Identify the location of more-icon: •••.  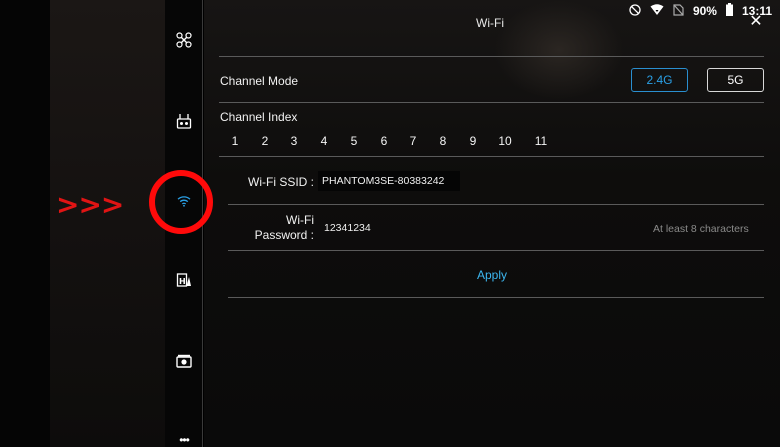
(184, 440).